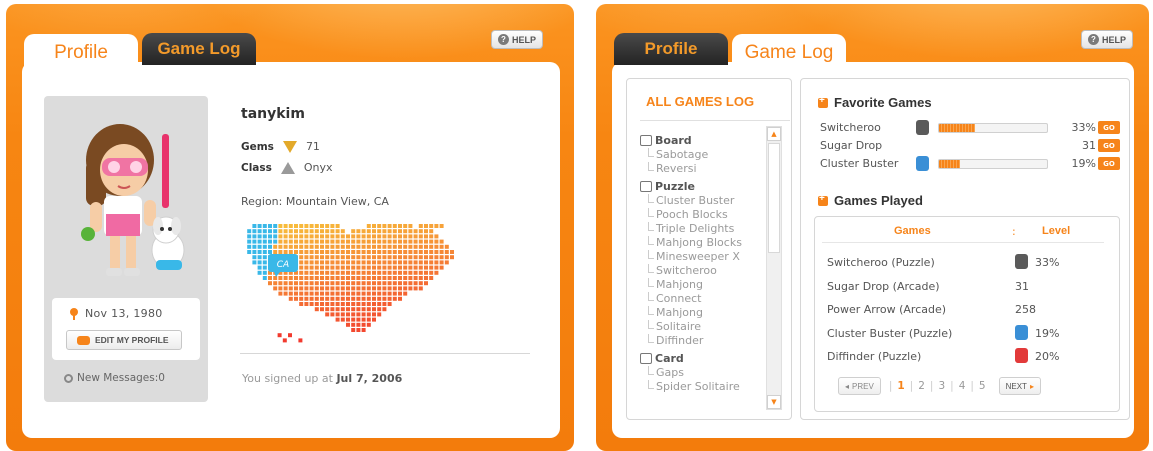 Image resolution: width=1153 pixels, height=451 pixels. What do you see at coordinates (114, 378) in the screenshot?
I see `new-messages-link: New Messages:0` at bounding box center [114, 378].